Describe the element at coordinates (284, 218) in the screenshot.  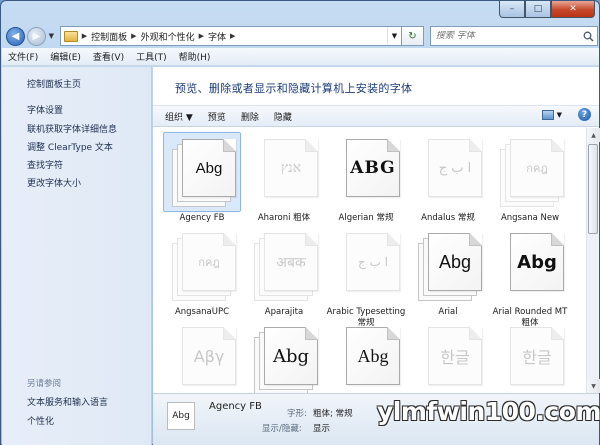
I see `font-name: Aharoni 粗体` at that location.